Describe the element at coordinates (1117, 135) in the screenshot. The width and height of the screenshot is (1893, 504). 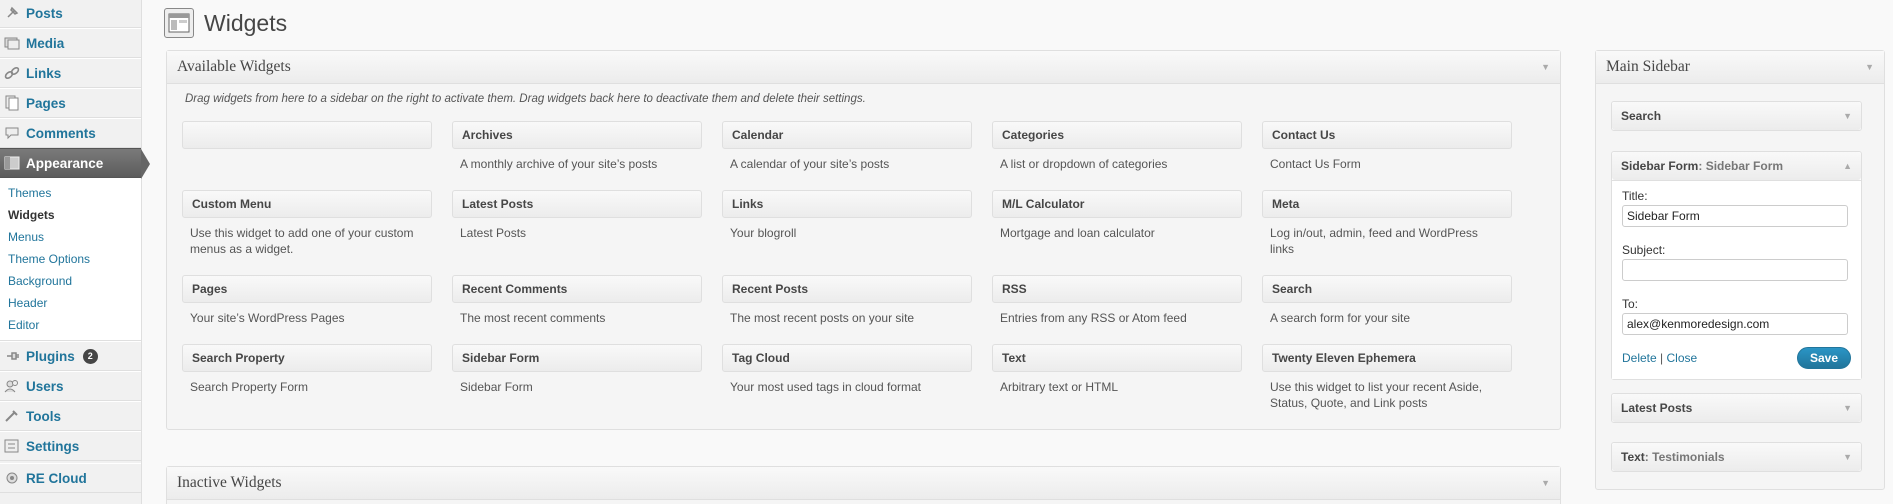
I see `widget-title: Categories` at that location.